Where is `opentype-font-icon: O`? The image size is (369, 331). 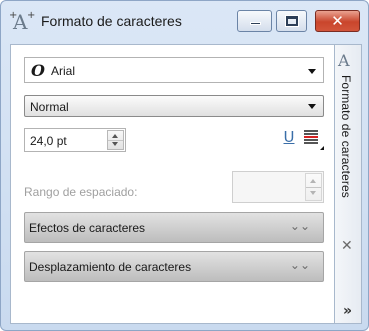 opentype-font-icon: O is located at coordinates (38, 70).